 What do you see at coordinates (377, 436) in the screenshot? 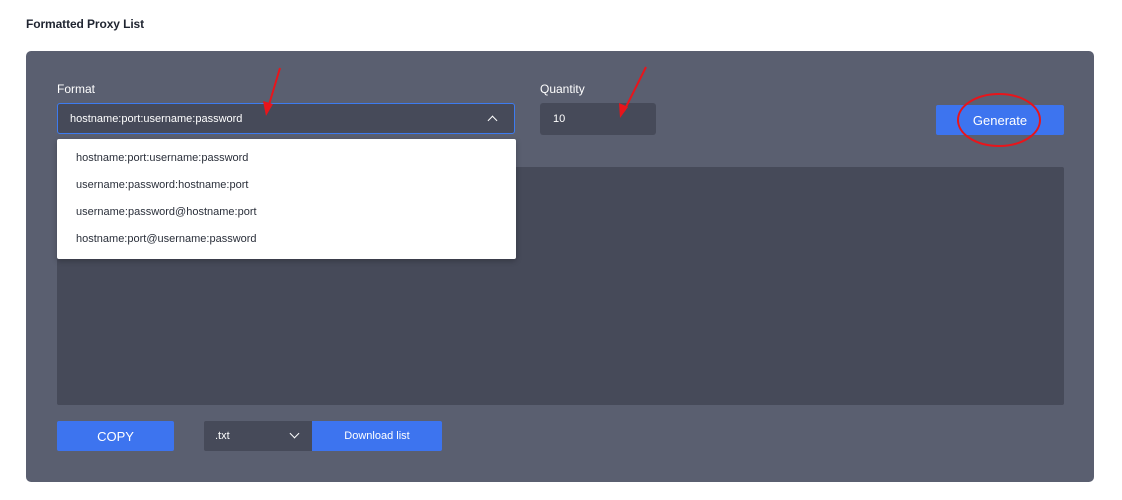
I see `download-list-button: Download list` at bounding box center [377, 436].